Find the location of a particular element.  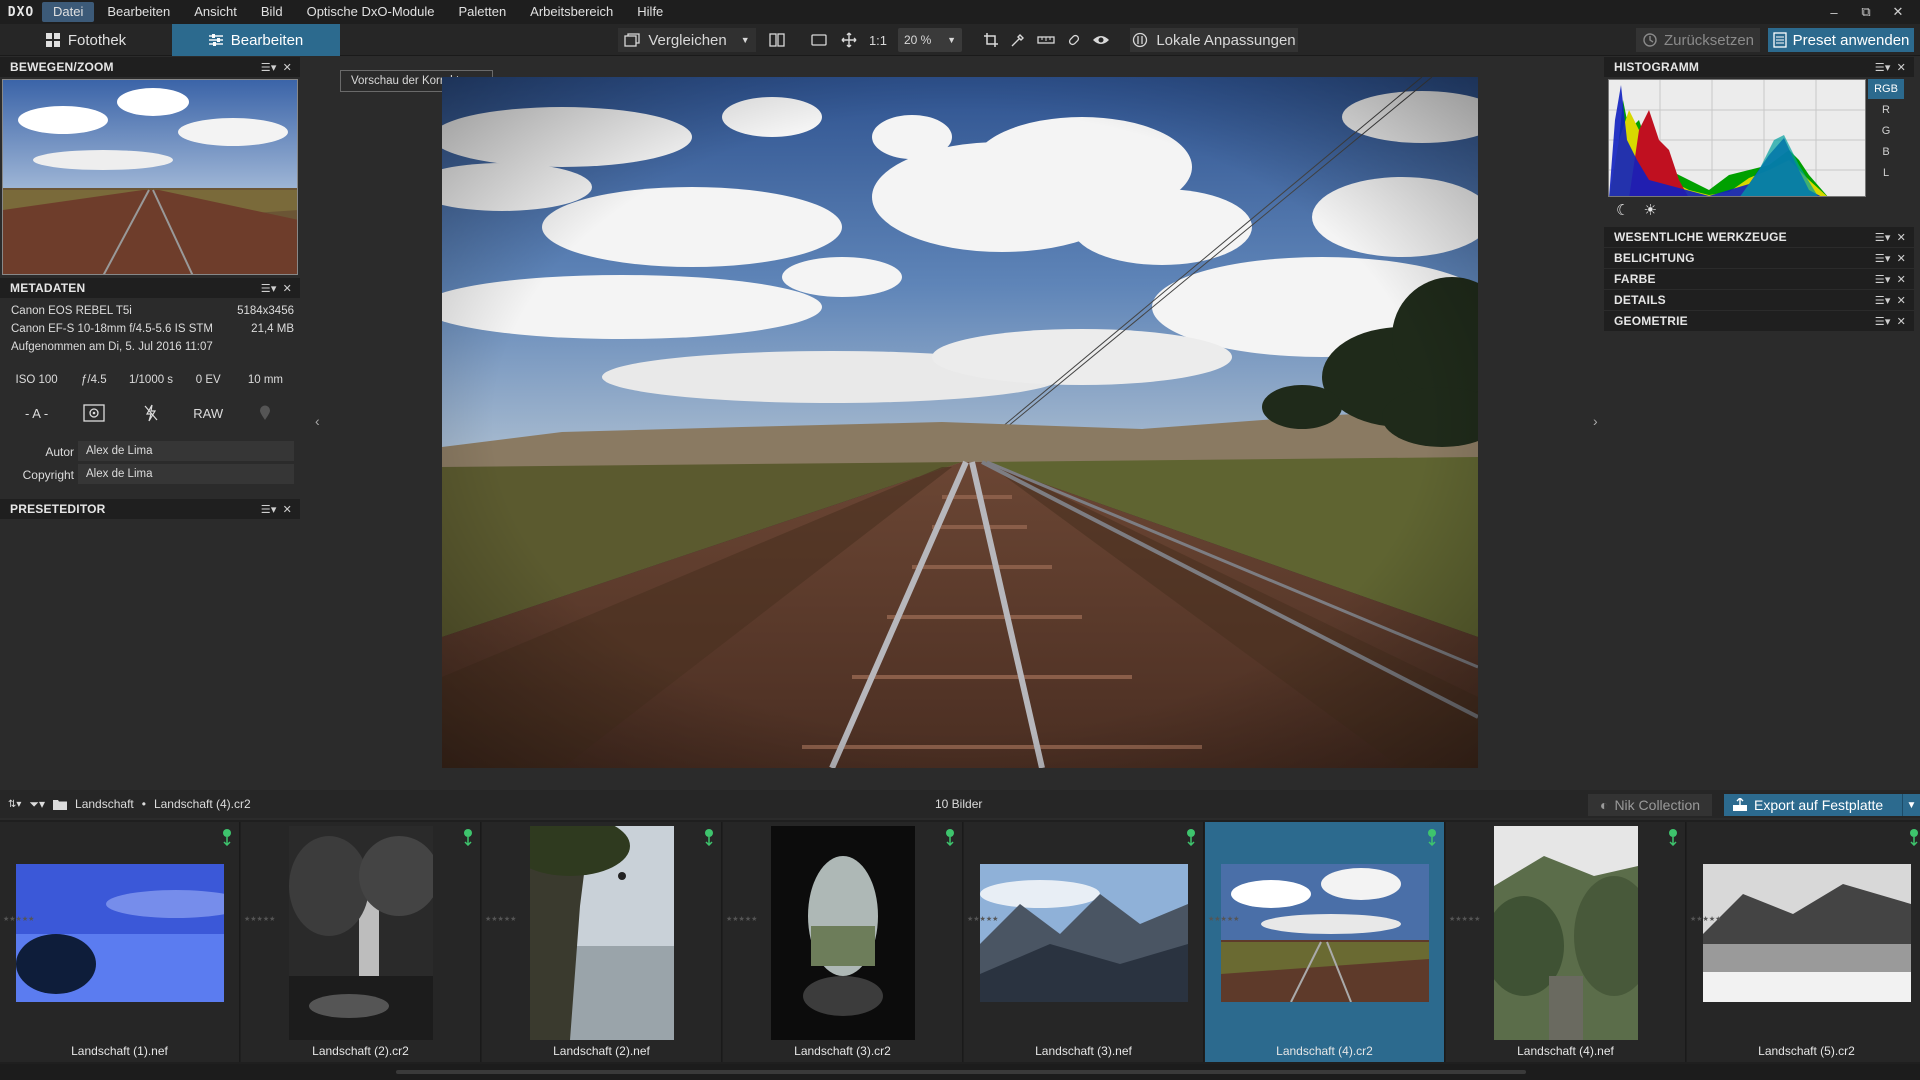

histogram-header: HISTOGRAMM ☰▾ ✕ is located at coordinates (1759, 67).